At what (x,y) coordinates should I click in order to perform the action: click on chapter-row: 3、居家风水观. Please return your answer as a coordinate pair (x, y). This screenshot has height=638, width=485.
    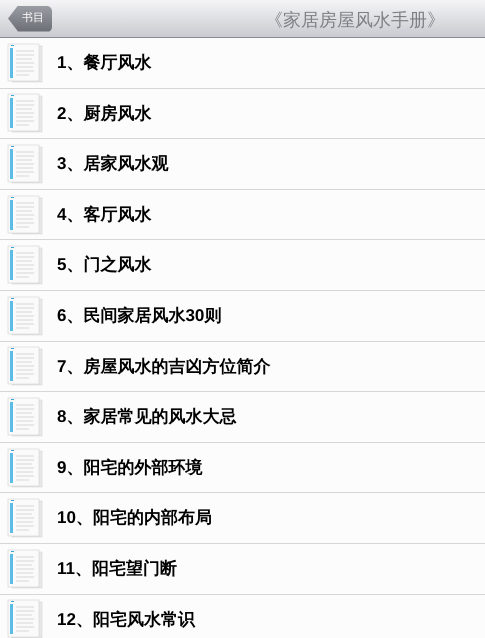
    Looking at the image, I should click on (242, 164).